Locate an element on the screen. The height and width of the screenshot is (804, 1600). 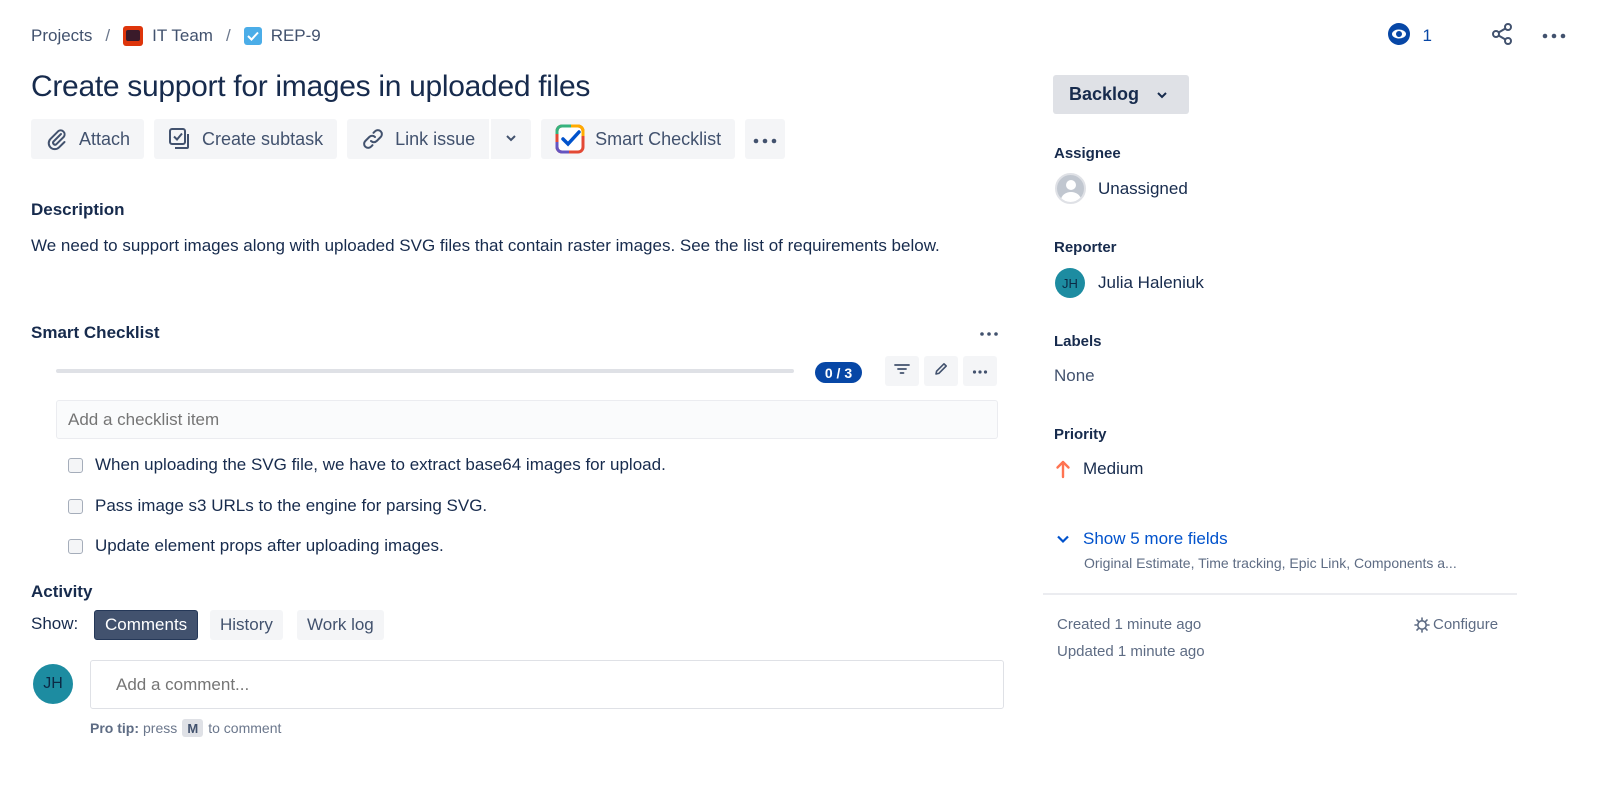
link-issue-button: Link issue is located at coordinates (418, 139).